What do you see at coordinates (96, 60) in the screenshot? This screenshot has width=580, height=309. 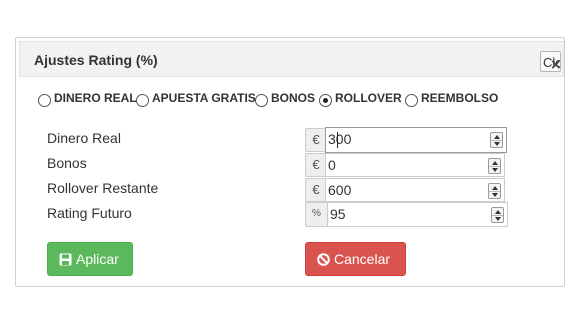 I see `dialog-title: Ajustes Rating (%)` at bounding box center [96, 60].